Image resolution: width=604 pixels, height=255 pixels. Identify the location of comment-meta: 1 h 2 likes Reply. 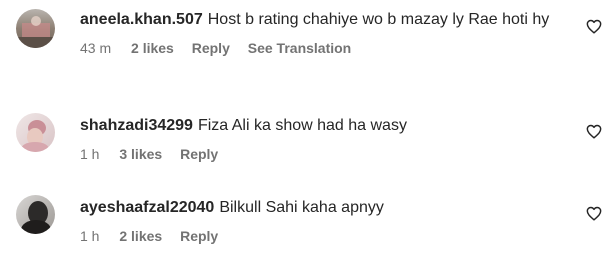
(325, 236).